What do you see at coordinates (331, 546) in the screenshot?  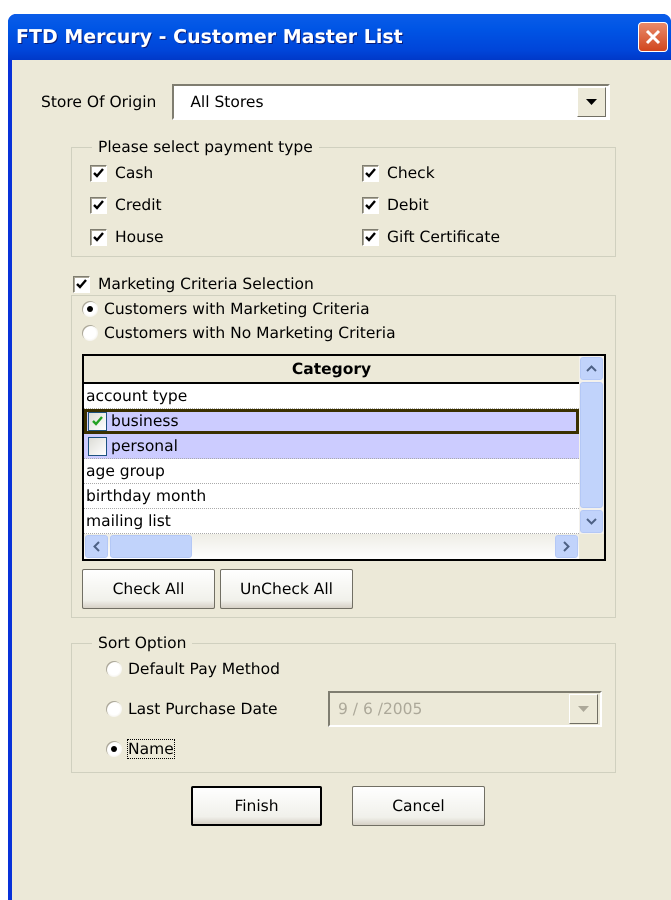 I see `horizontal-scrollbar` at bounding box center [331, 546].